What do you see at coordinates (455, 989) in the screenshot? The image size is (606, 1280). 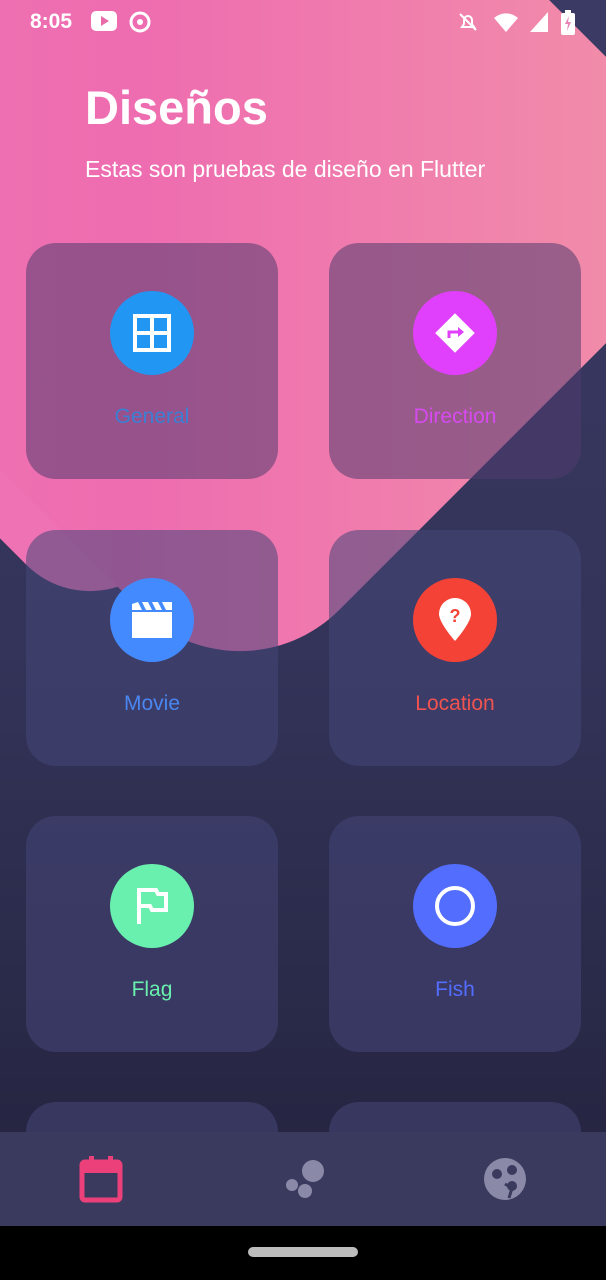 I see `card-label-fish: Fish` at bounding box center [455, 989].